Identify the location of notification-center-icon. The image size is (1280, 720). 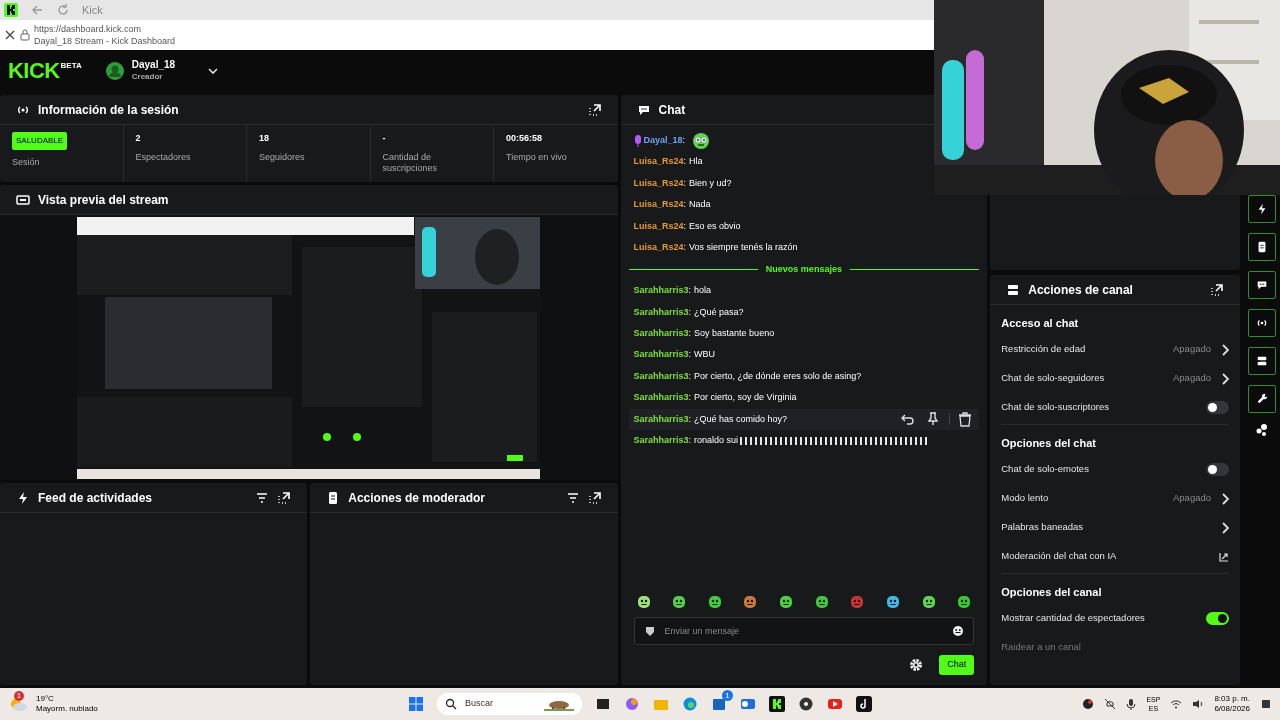
(1266, 704).